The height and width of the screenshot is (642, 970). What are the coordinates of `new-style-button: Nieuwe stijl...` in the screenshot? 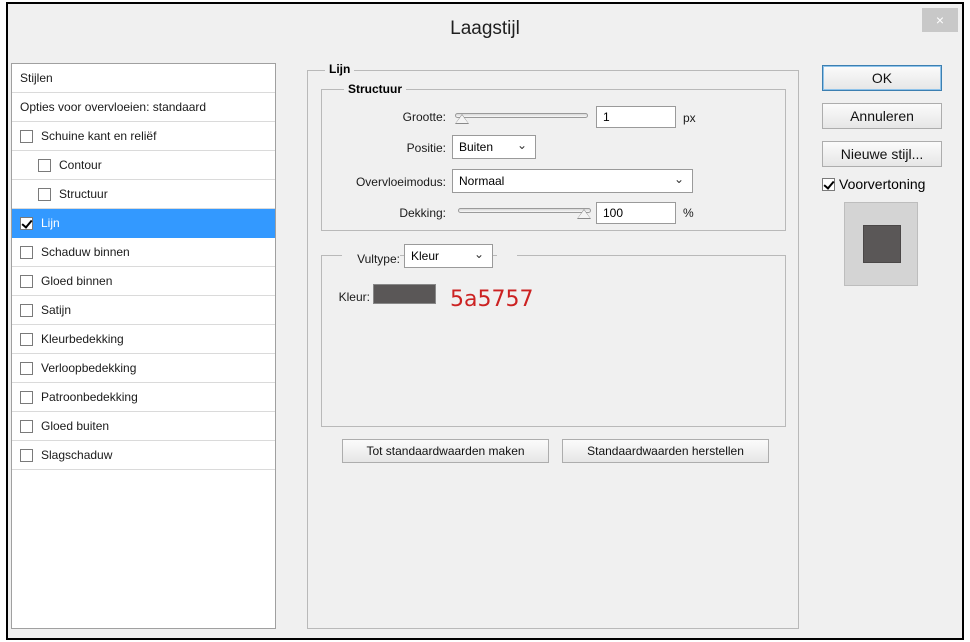 It's located at (882, 154).